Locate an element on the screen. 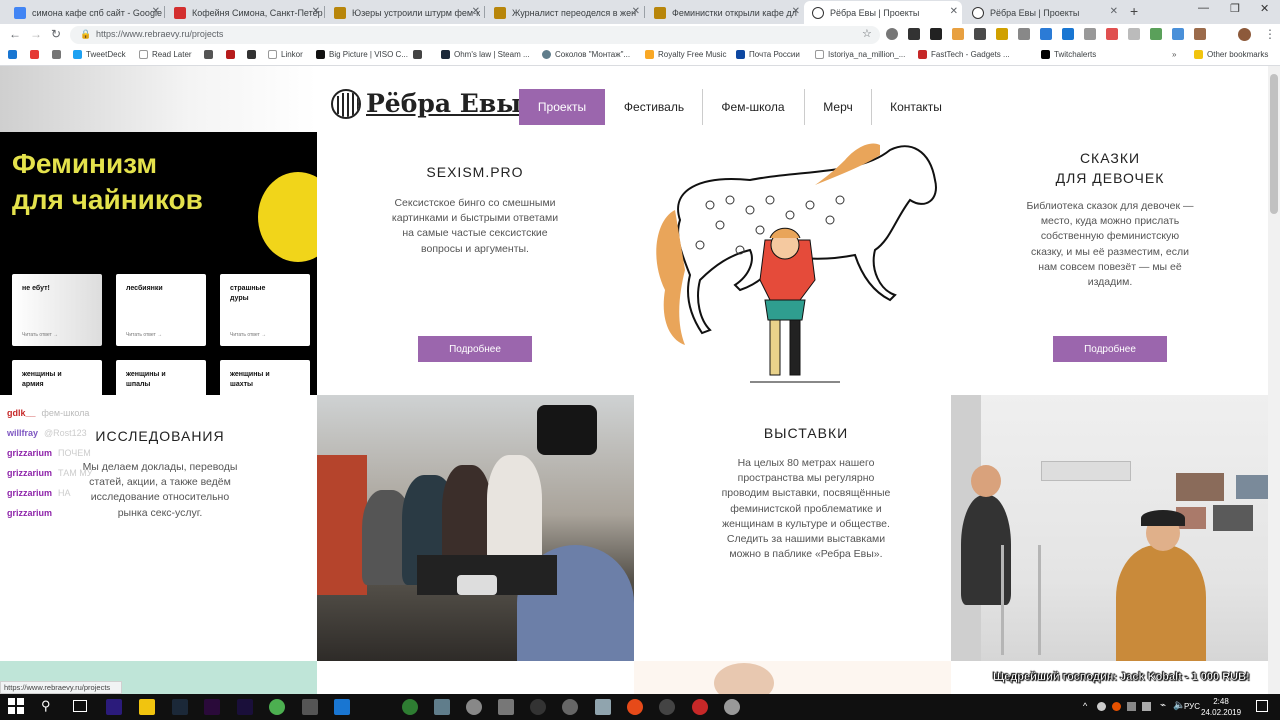 Image resolution: width=1280 pixels, height=720 pixels. tray-chevron-icon: ^ is located at coordinates (1085, 706).